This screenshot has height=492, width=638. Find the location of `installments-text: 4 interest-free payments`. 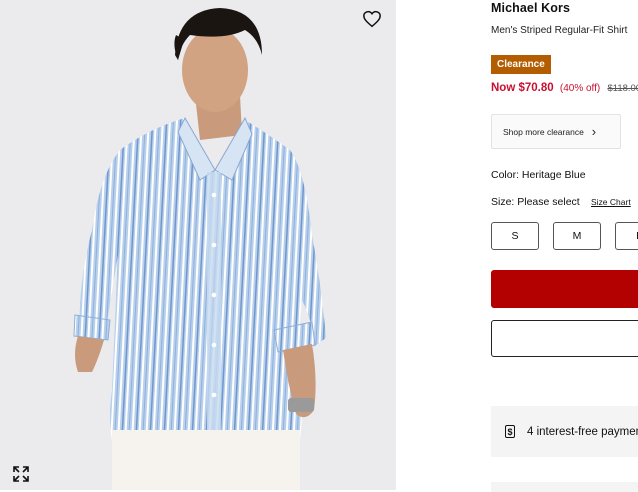

installments-text: 4 interest-free payments is located at coordinates (582, 431).